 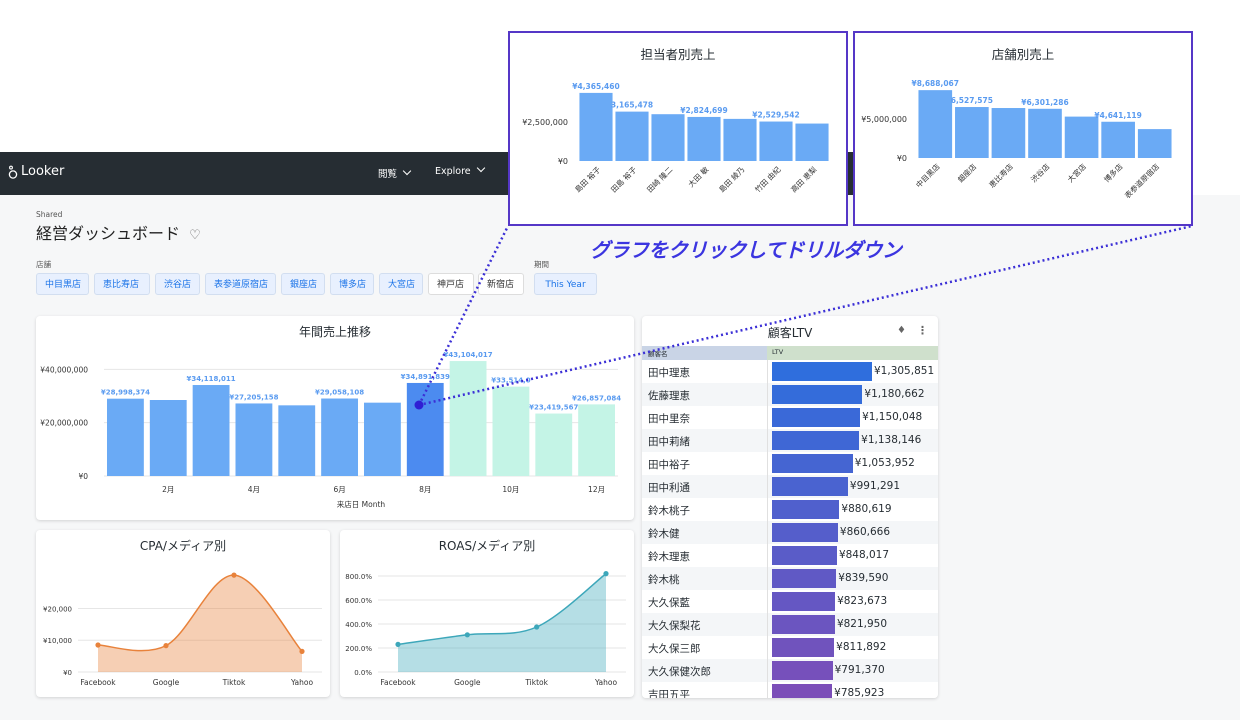 What do you see at coordinates (861, 647) in the screenshot?
I see `ltv-value-cell: ¥811,892` at bounding box center [861, 647].